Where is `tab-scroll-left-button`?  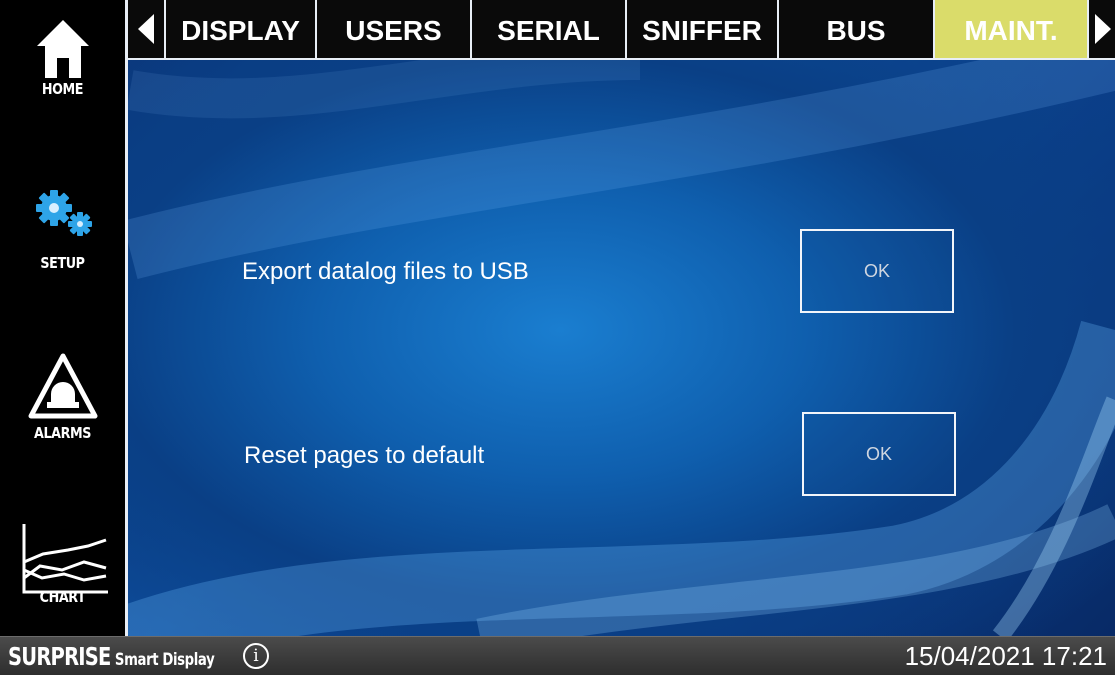
tab-scroll-left-button is located at coordinates (146, 29).